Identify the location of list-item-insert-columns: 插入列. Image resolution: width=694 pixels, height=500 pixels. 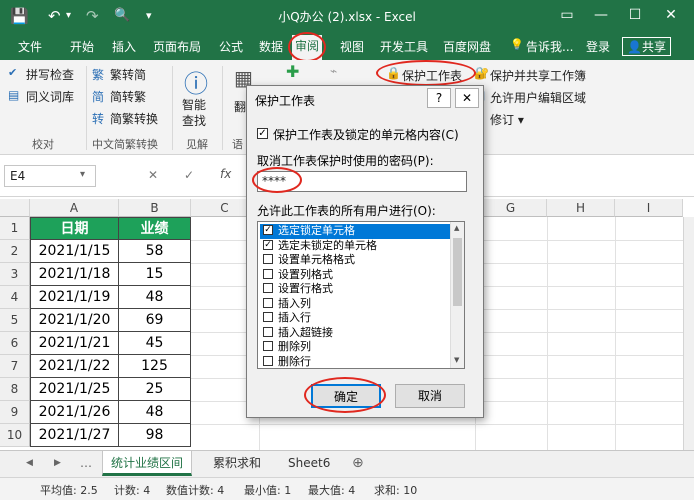
(355, 304).